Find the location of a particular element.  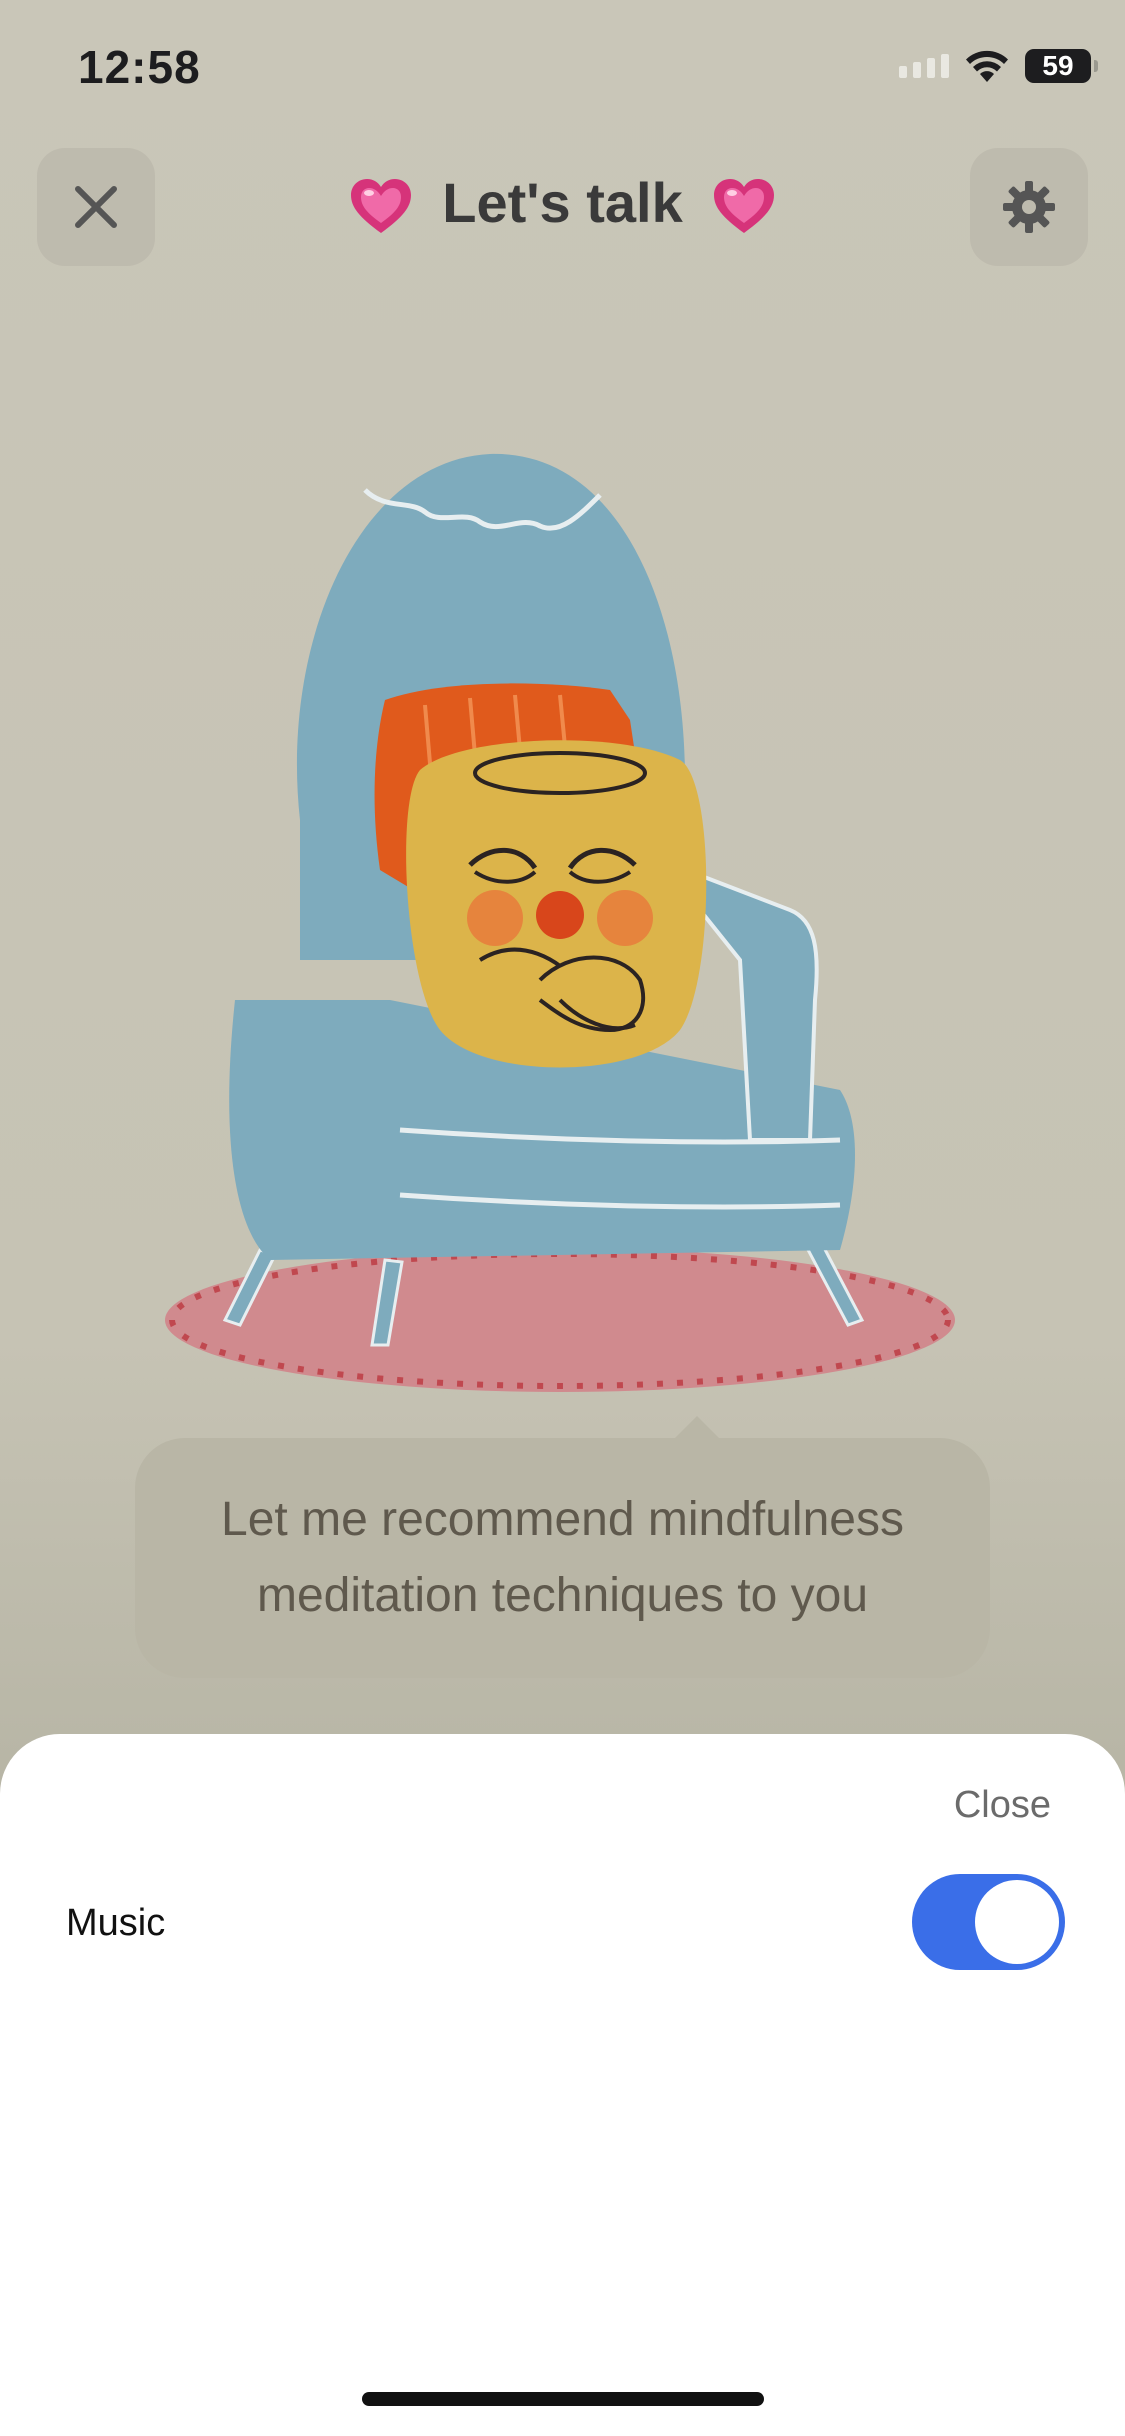

settings-button is located at coordinates (1029, 207).